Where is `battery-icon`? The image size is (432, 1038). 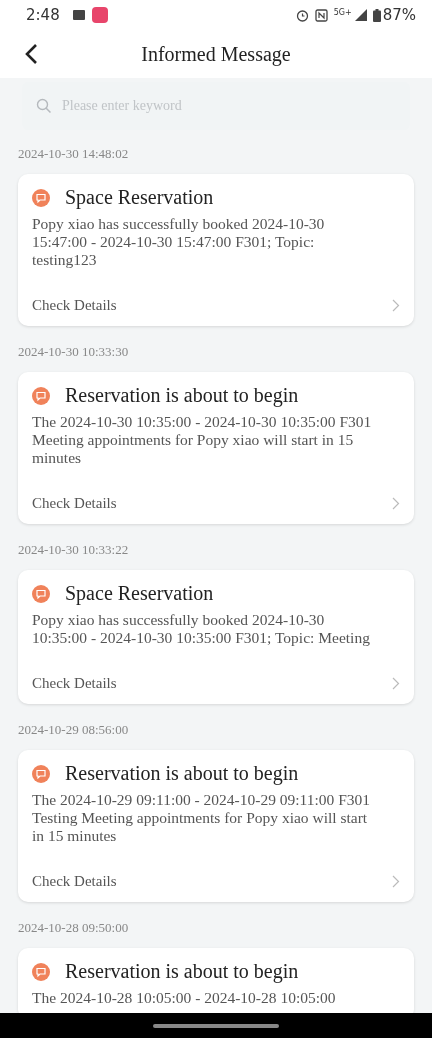
battery-icon is located at coordinates (376, 15).